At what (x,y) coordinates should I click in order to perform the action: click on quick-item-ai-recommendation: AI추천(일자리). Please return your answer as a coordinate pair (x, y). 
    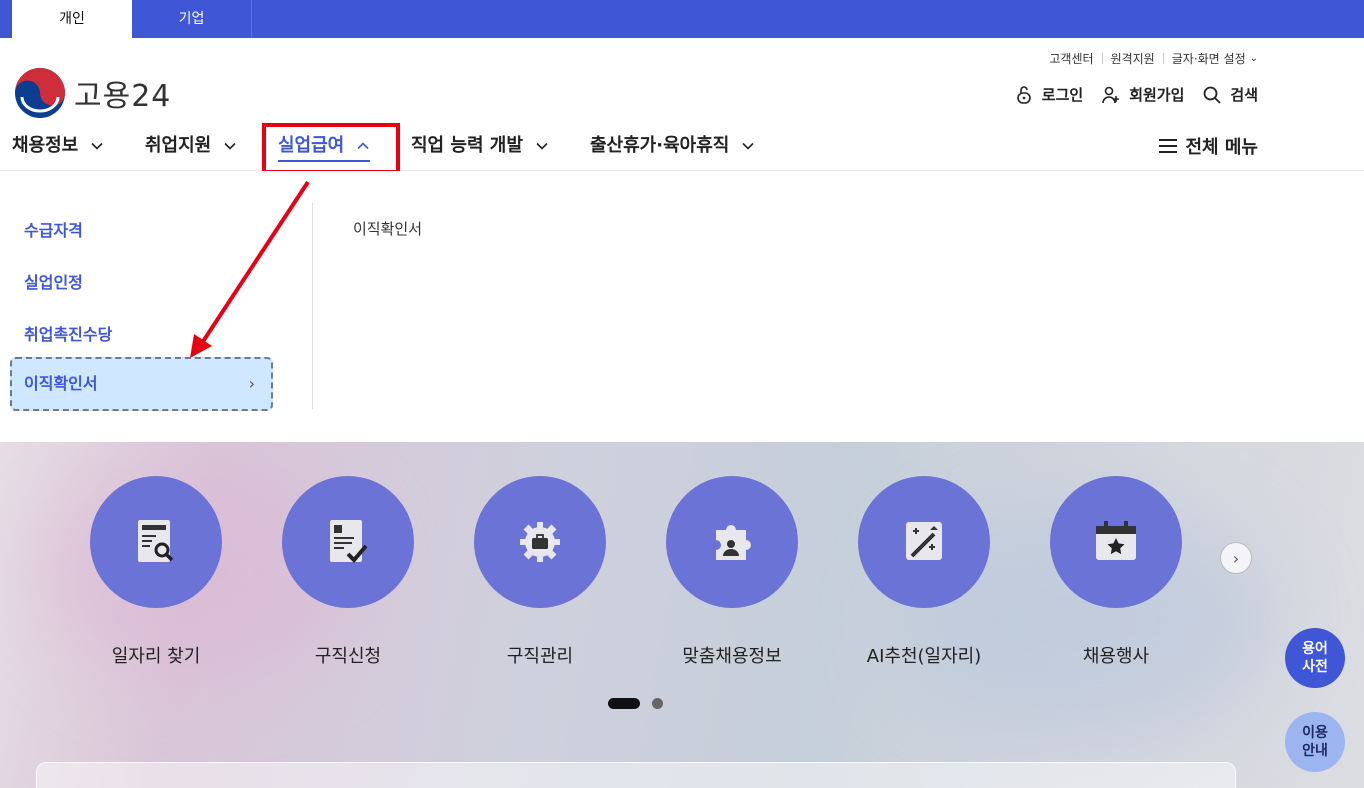
    Looking at the image, I should click on (924, 572).